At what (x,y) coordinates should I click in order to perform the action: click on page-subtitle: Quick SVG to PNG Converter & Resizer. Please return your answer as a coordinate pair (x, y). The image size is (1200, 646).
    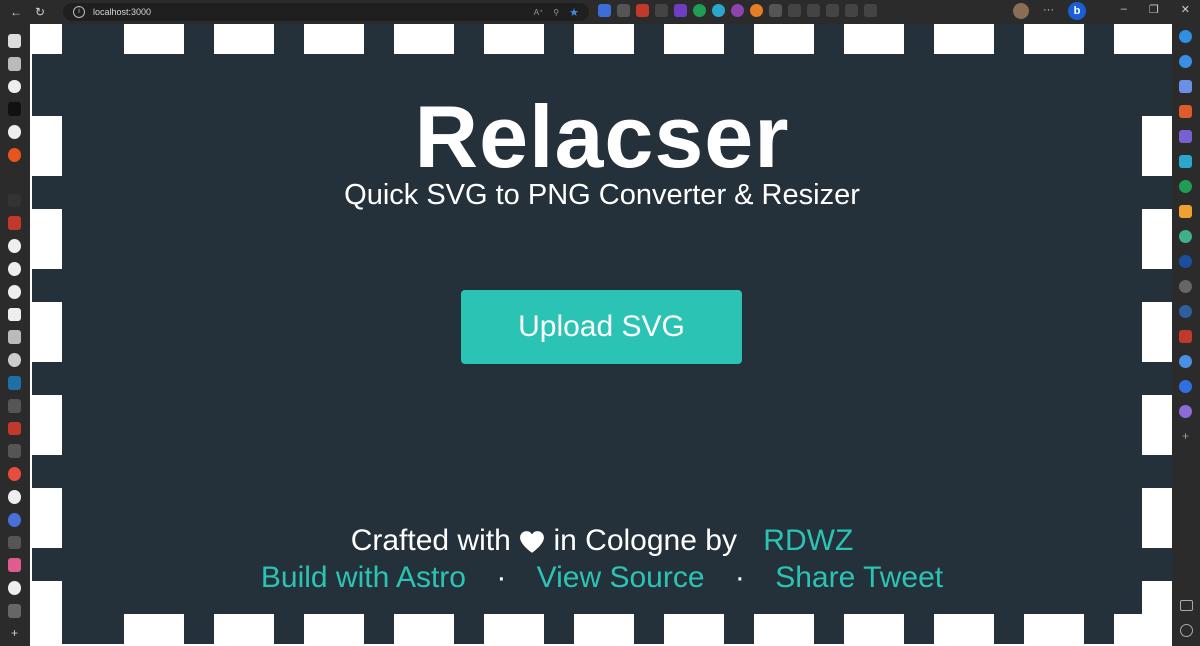
    Looking at the image, I should click on (602, 195).